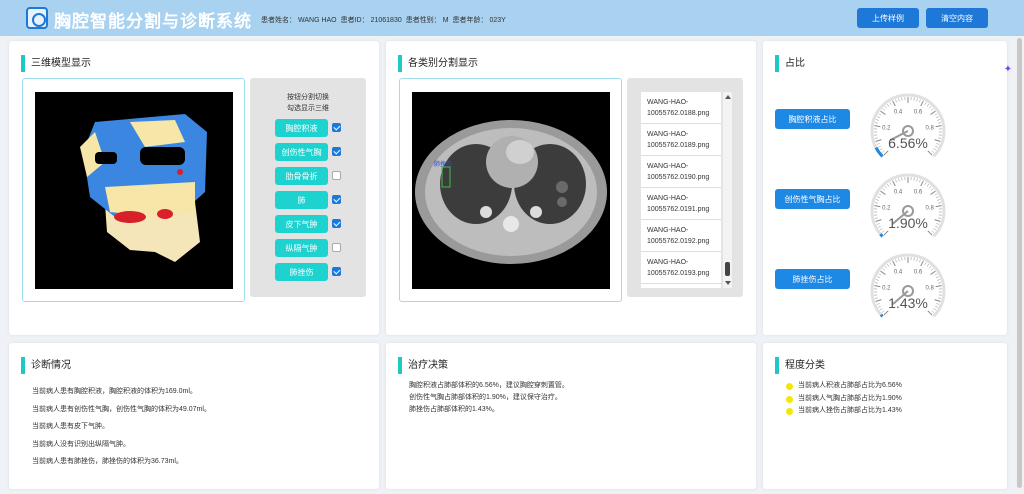  I want to click on patient-age-label: 患者年龄：, so click(470, 20).